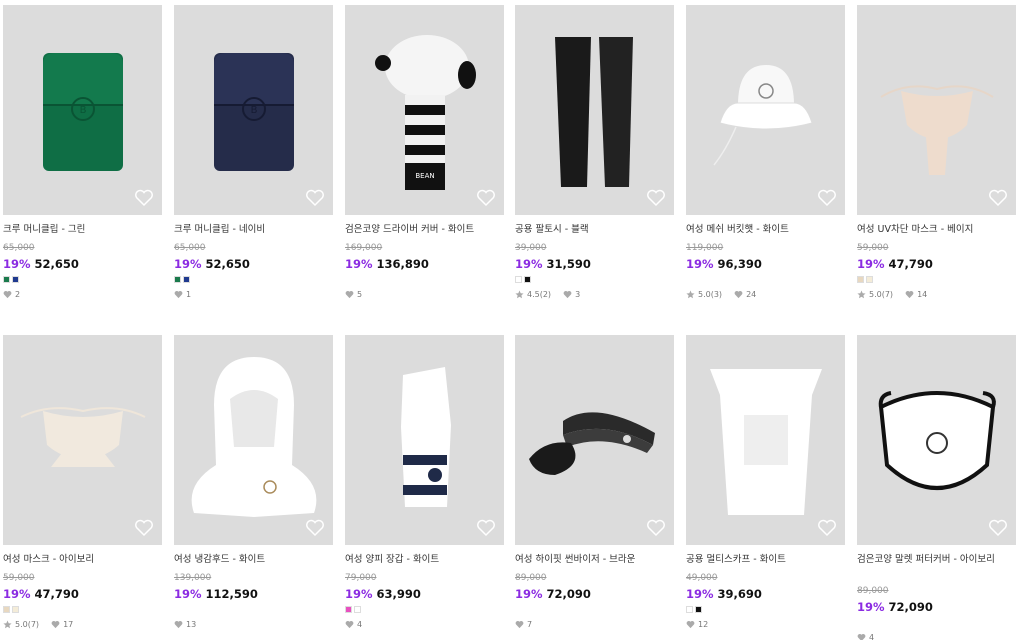 Image resolution: width=1024 pixels, height=640 pixels. I want to click on product-name: 검은코양 말렛 퍼터커버 - 아이보리, so click(936, 566).